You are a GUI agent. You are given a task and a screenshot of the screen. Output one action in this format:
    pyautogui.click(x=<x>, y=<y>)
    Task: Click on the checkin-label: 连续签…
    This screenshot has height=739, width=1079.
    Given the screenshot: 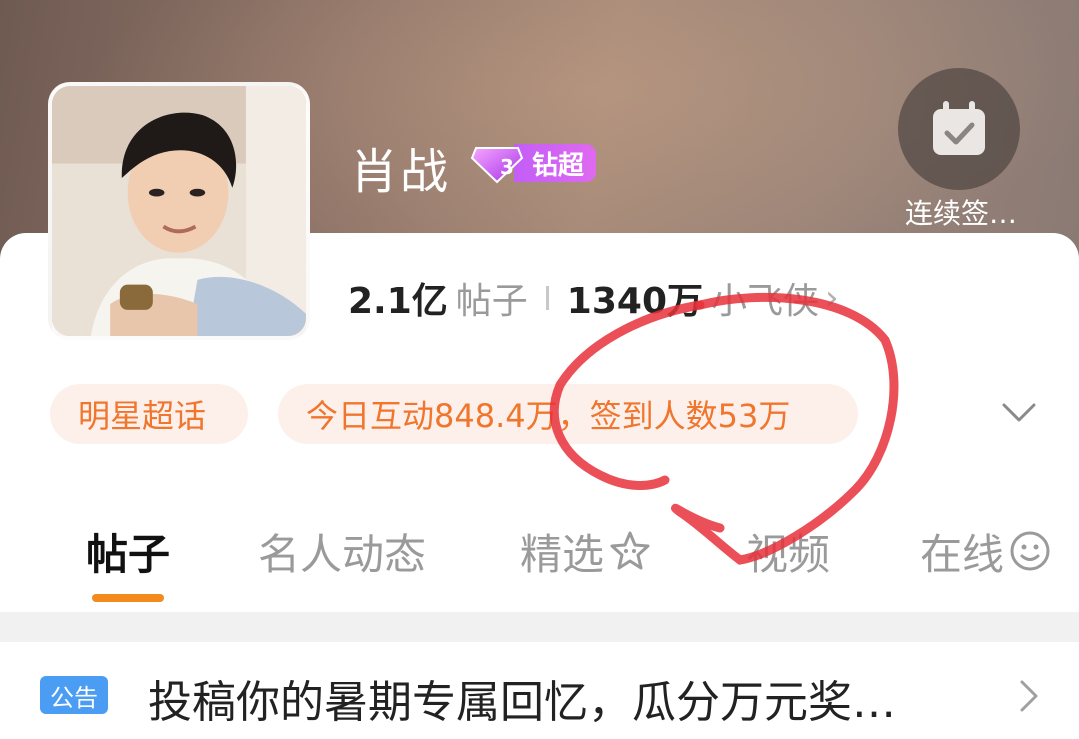 What is the action you would take?
    pyautogui.click(x=961, y=212)
    